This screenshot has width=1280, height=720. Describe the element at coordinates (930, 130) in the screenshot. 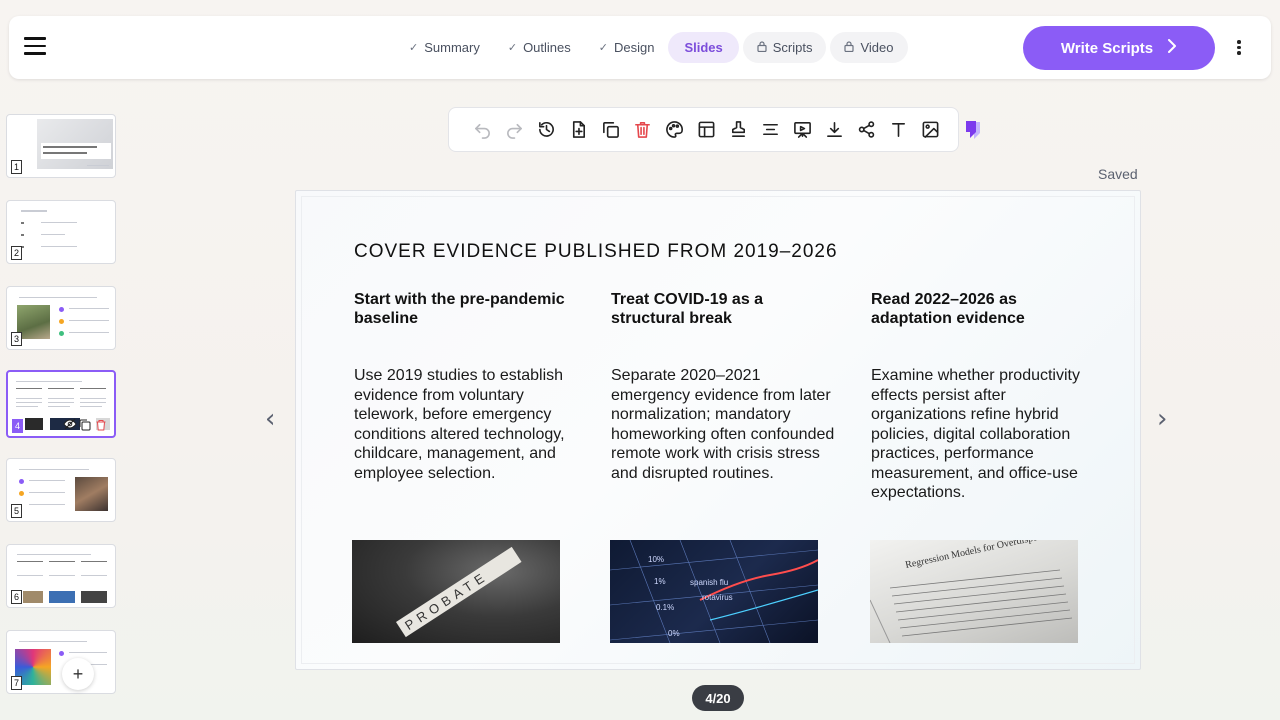

I see `image-icon` at that location.